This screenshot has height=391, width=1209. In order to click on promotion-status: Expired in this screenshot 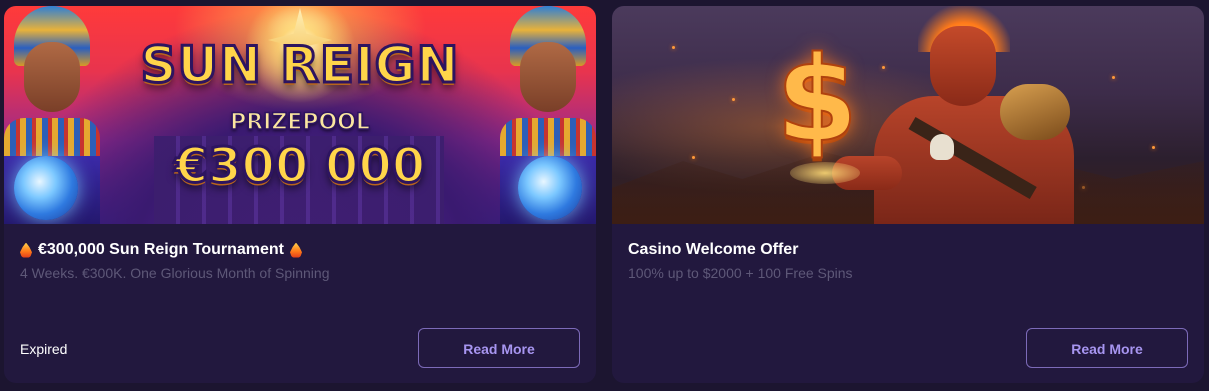, I will do `click(44, 349)`.